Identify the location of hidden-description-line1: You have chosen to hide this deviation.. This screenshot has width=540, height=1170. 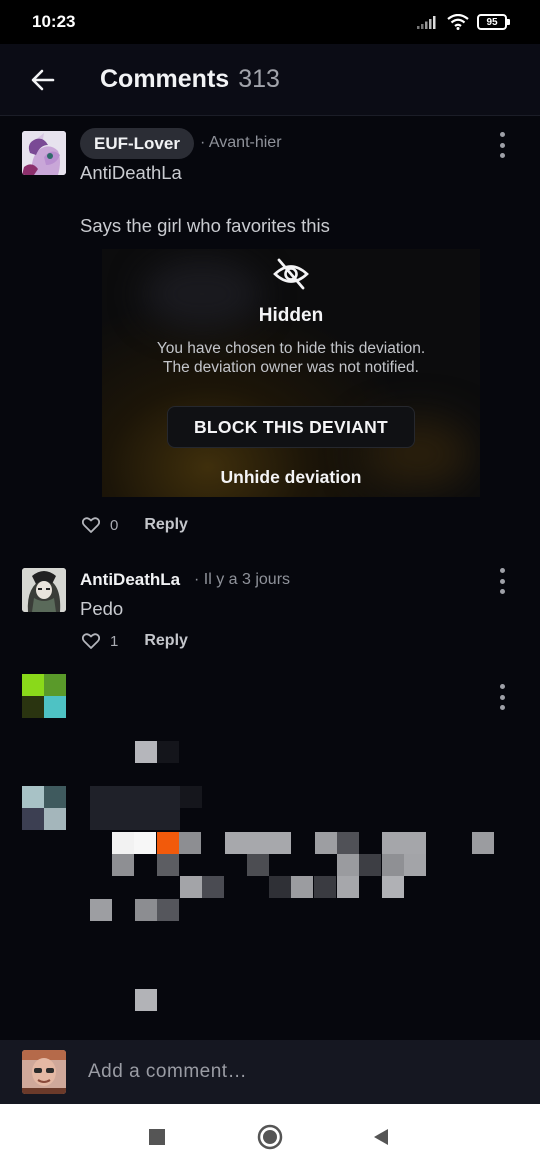
(291, 348).